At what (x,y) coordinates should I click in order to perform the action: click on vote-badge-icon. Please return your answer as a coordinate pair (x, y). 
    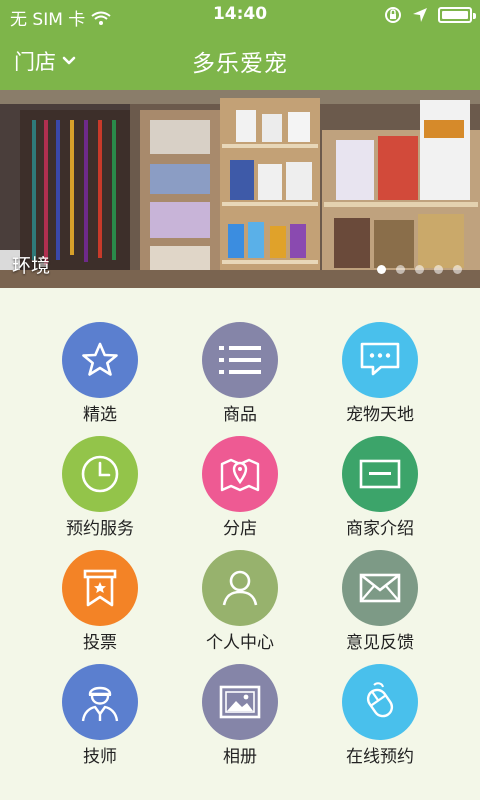
    Looking at the image, I should click on (100, 588).